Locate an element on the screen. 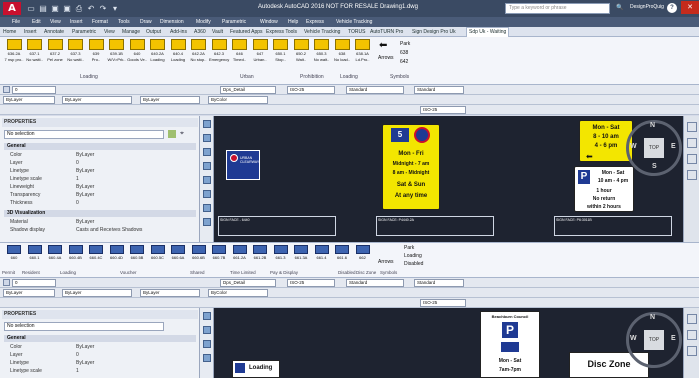 This screenshot has width=699, height=378. menu-modify: Modify is located at coordinates (203, 22).